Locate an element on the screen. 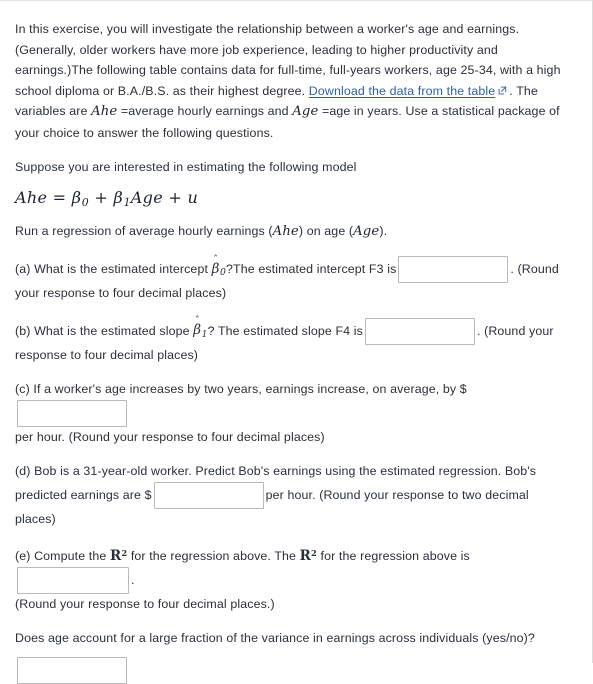 The height and width of the screenshot is (684, 593). question-e-text-3: for the regression above is is located at coordinates (393, 556).